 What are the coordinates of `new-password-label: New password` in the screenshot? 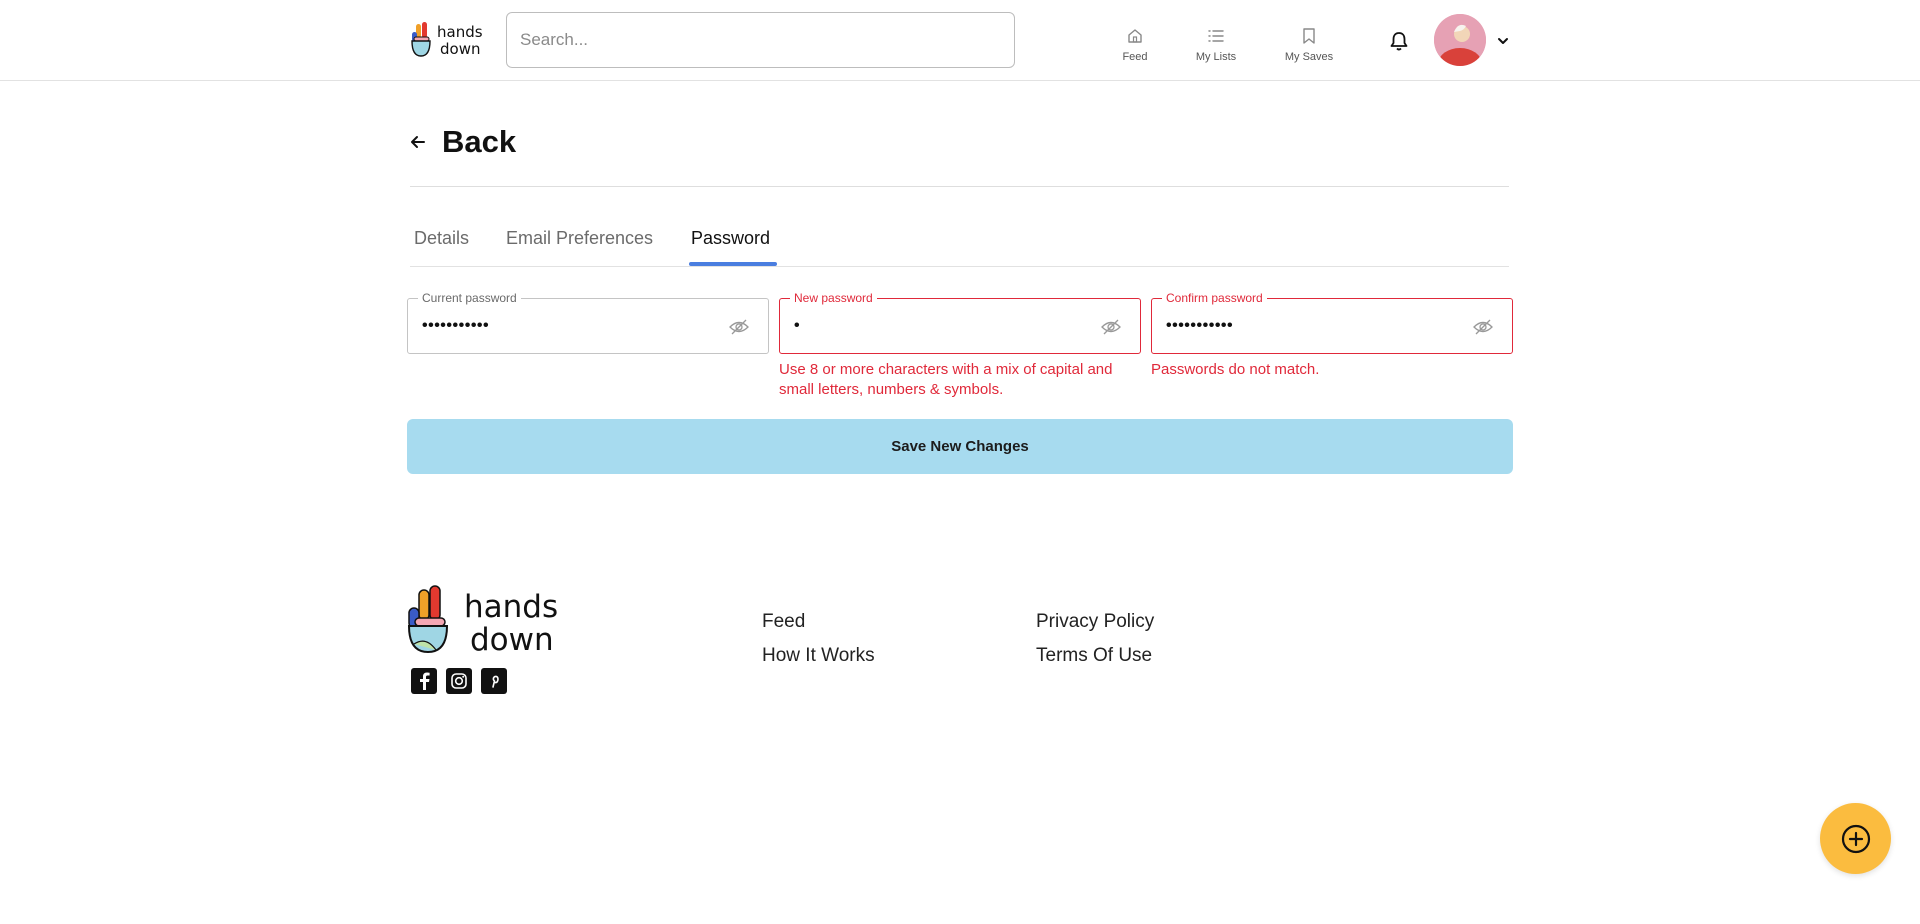 It's located at (833, 298).